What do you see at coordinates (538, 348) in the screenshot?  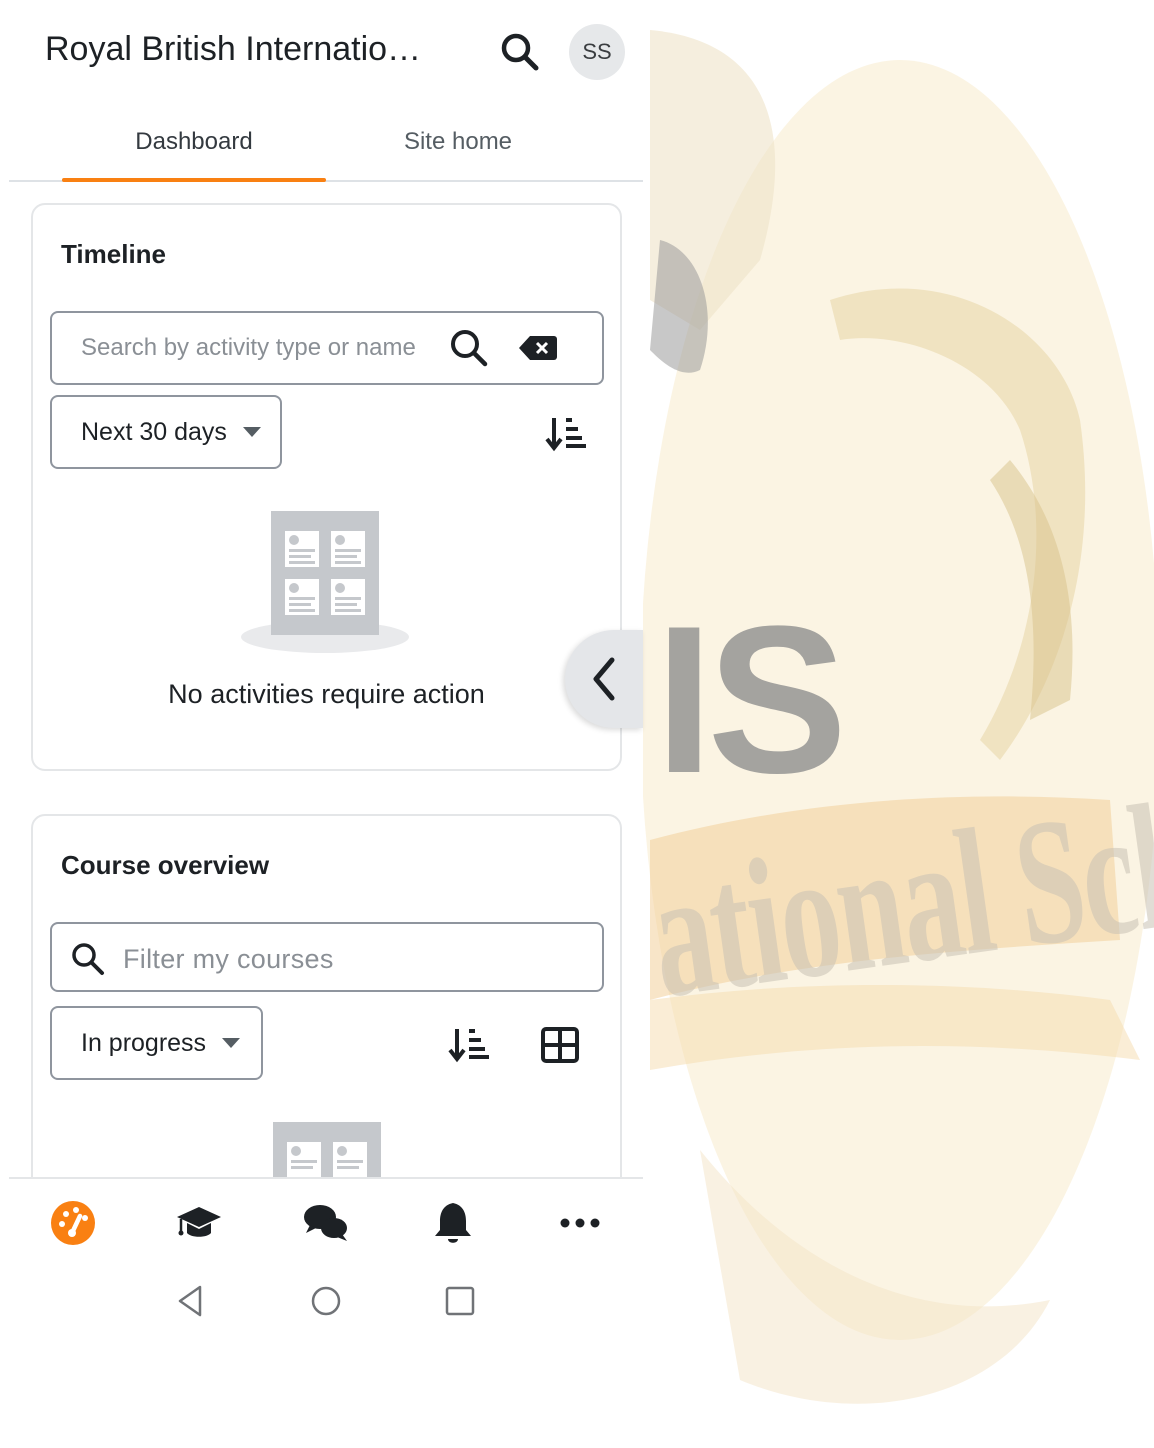 I see `clear-input-icon` at bounding box center [538, 348].